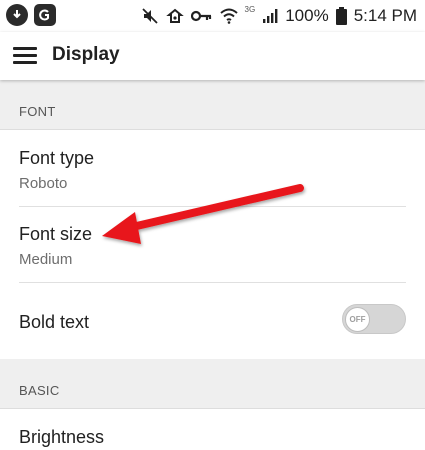  What do you see at coordinates (341, 16) in the screenshot?
I see `battery-icon` at bounding box center [341, 16].